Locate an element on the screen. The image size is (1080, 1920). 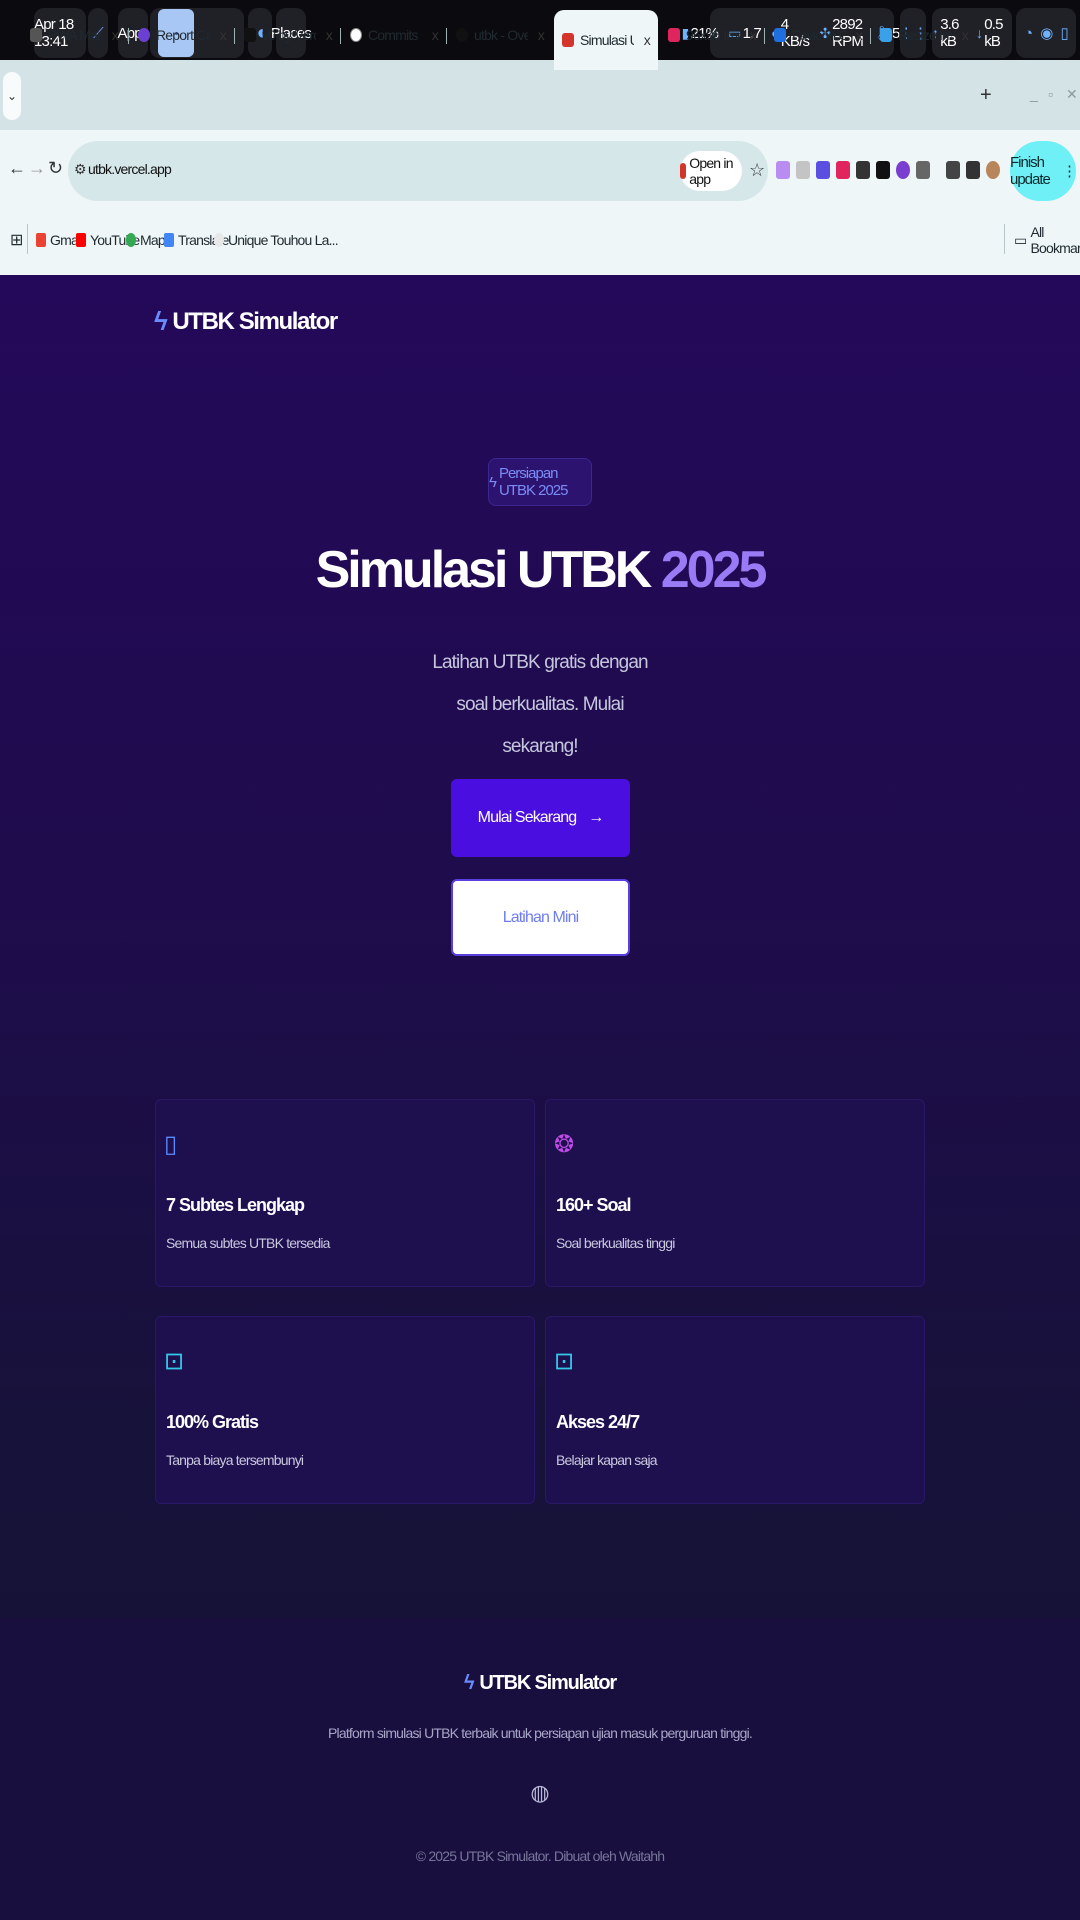
tab-v0: v0 by Vercel x is located at coordinates (288, 35).